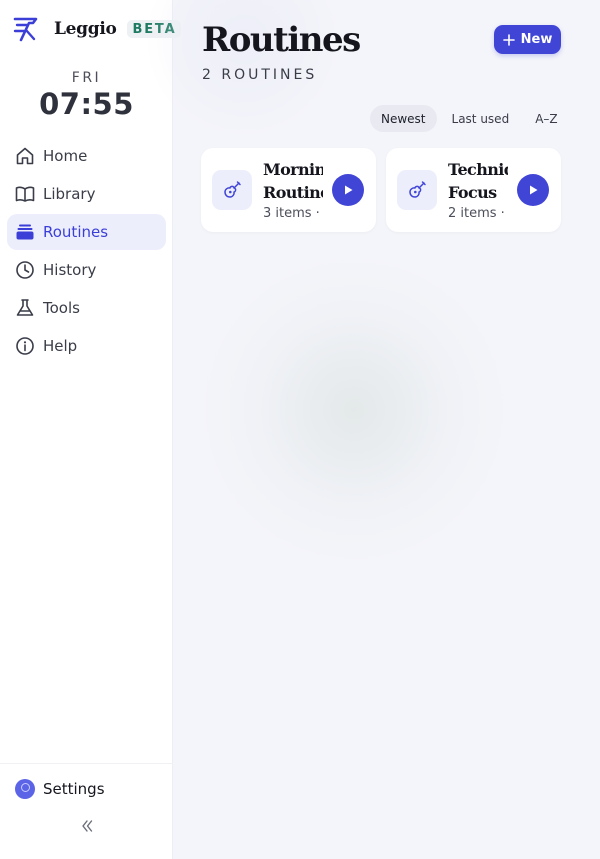 The width and height of the screenshot is (600, 859). What do you see at coordinates (86, 308) in the screenshot?
I see `sidebar-item-tools: Tools` at bounding box center [86, 308].